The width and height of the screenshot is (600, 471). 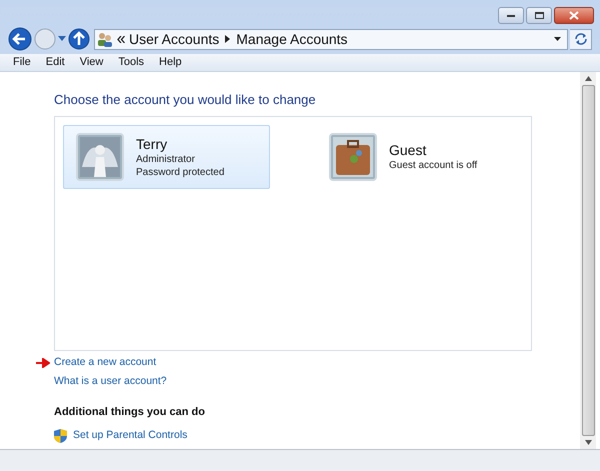 I want to click on address-bar: User Accounts Manage Accounts, so click(x=331, y=39).